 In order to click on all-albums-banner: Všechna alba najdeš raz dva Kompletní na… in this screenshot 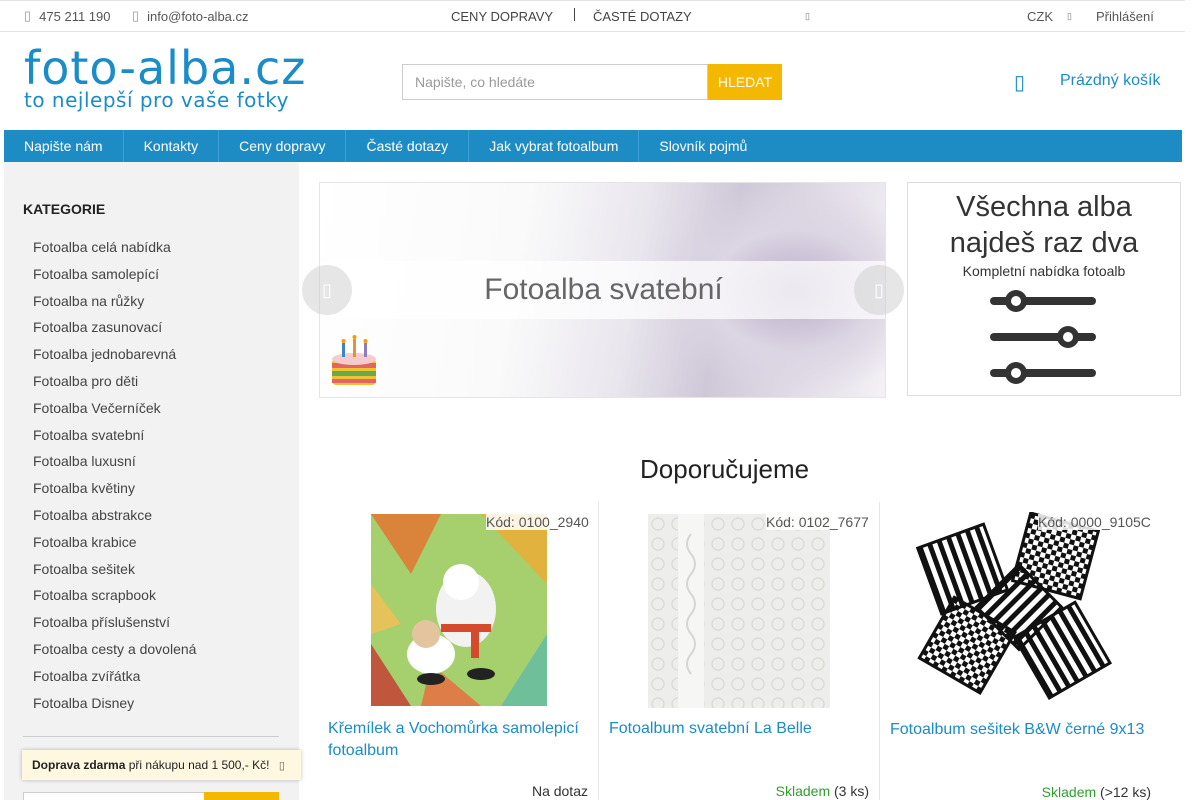, I will do `click(1044, 289)`.